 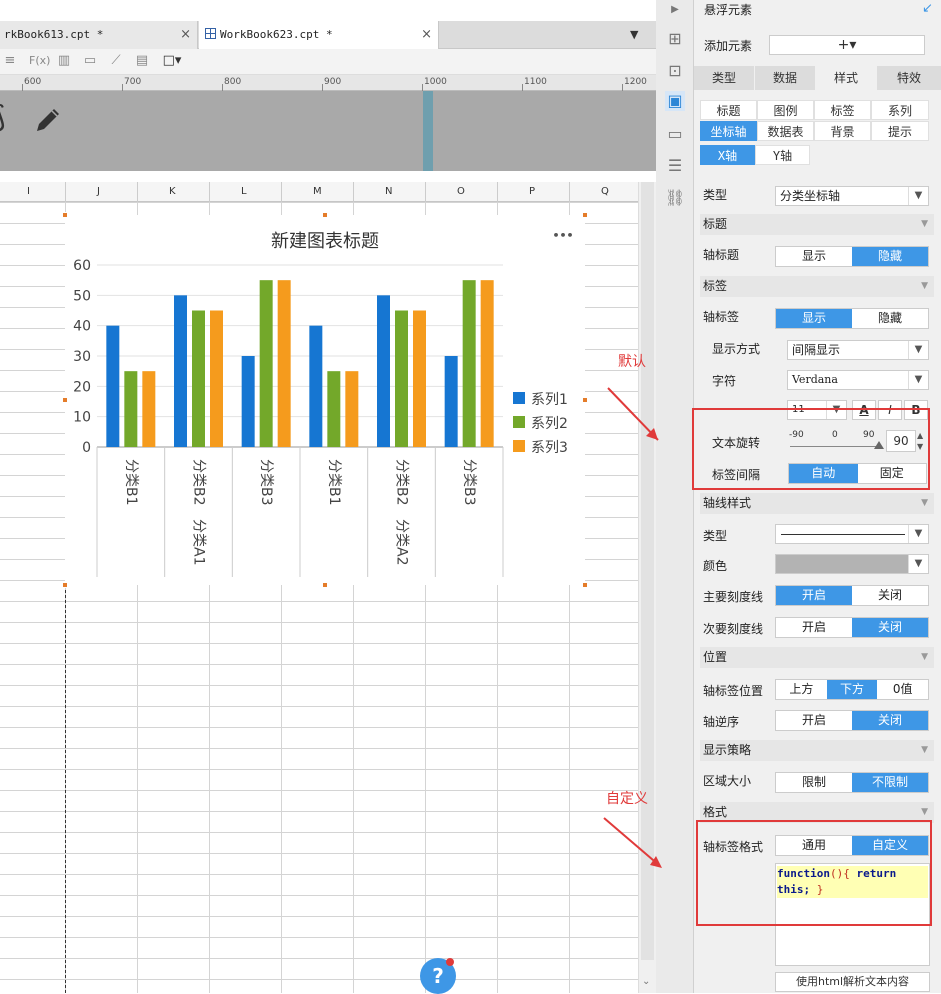 What do you see at coordinates (233, 82) in the screenshot?
I see `ruler-mark: 800` at bounding box center [233, 82].